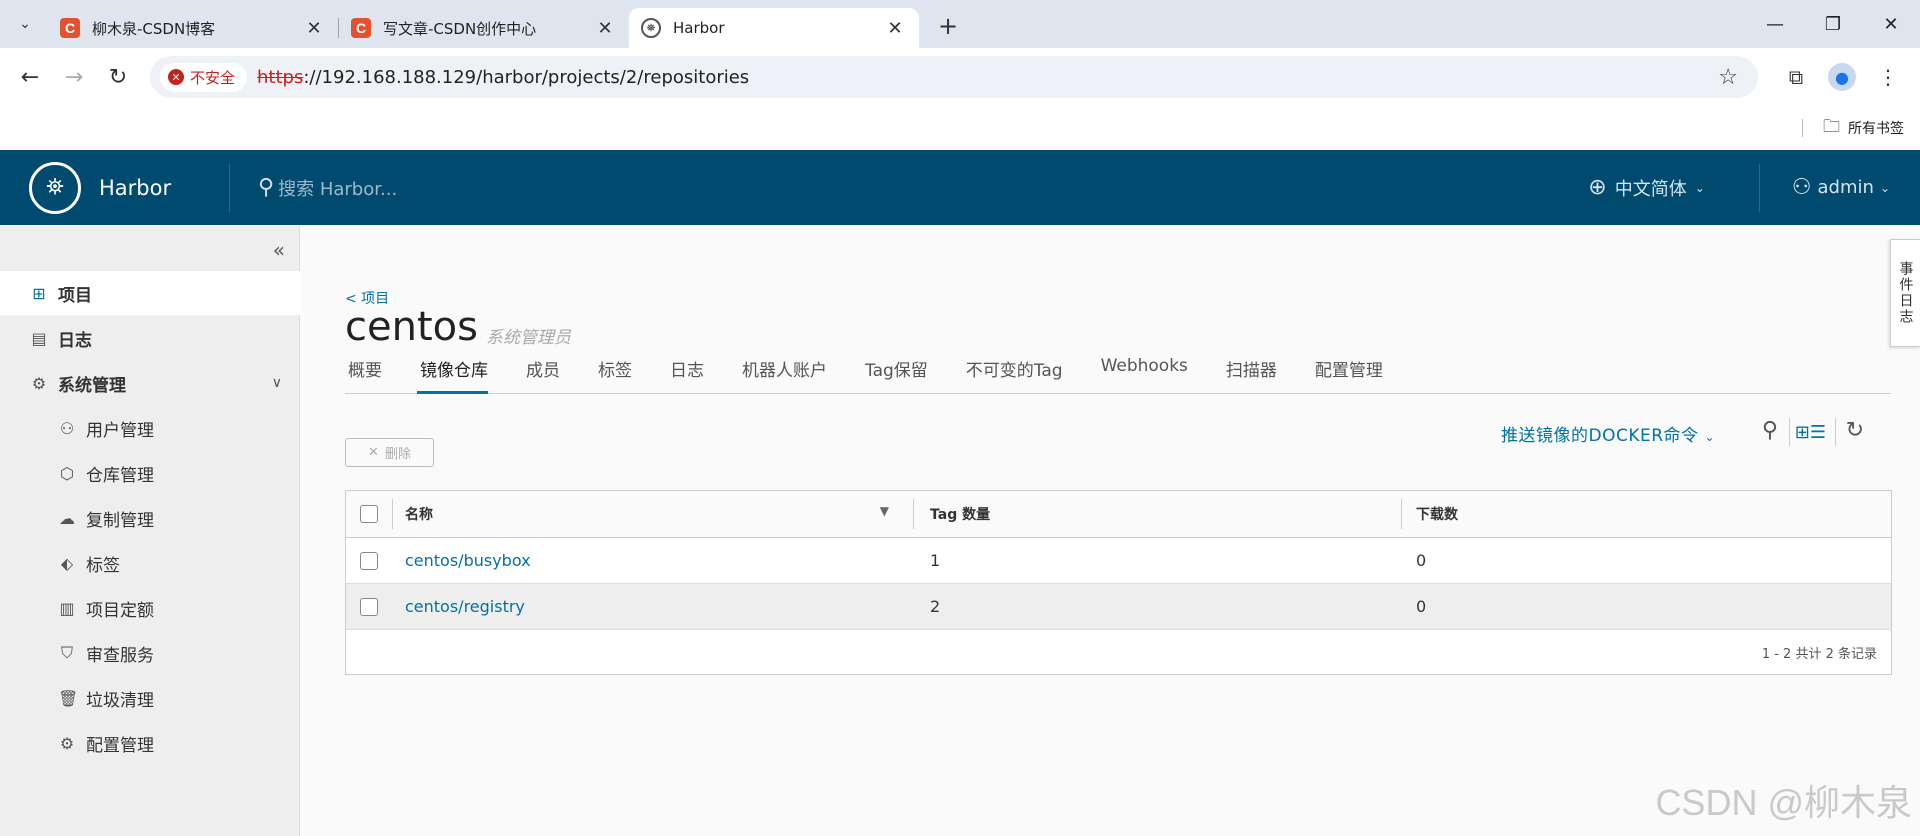  I want to click on delete-button: ✕ 删除, so click(389, 452).